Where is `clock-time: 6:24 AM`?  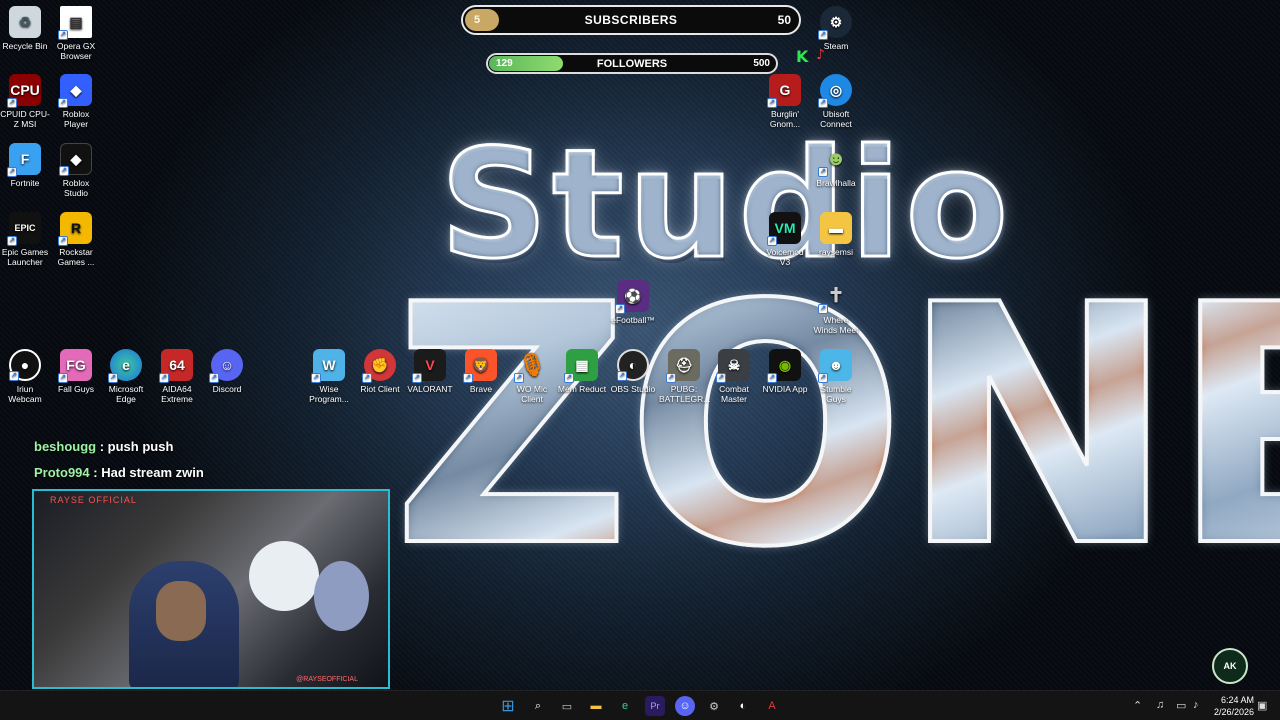 clock-time: 6:24 AM is located at coordinates (1237, 700).